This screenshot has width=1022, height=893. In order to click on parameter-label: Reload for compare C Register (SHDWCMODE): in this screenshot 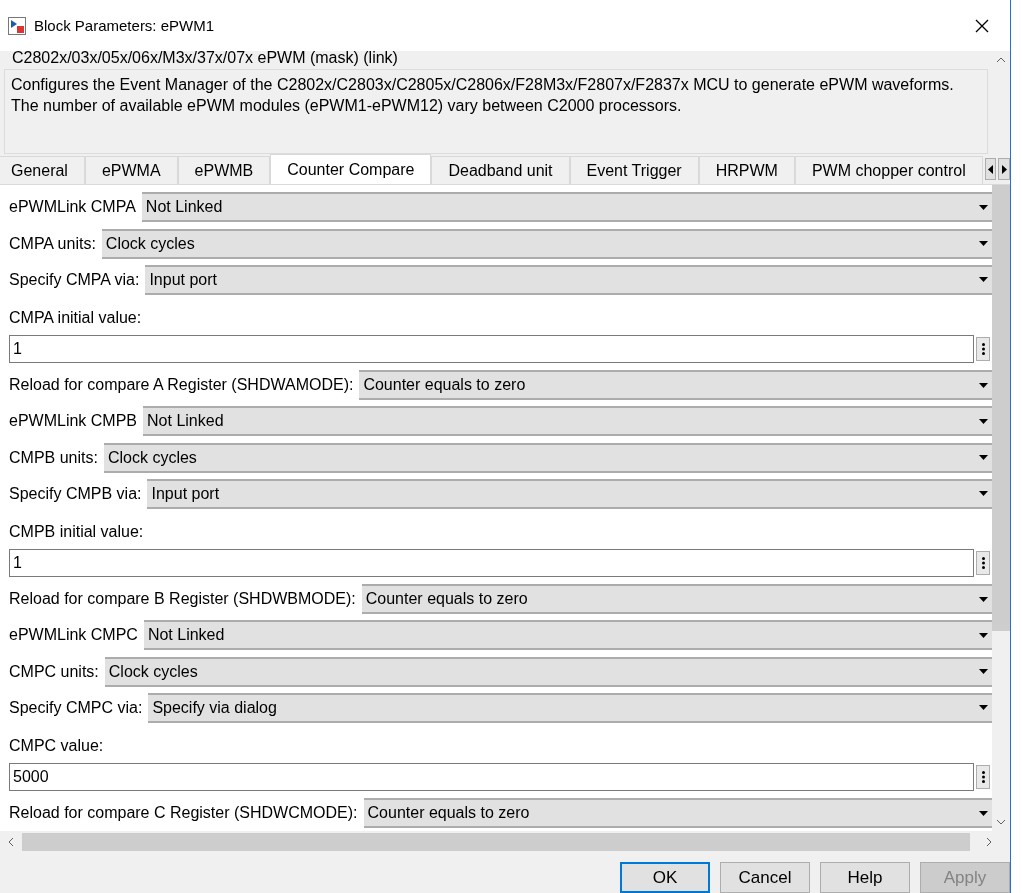, I will do `click(183, 813)`.